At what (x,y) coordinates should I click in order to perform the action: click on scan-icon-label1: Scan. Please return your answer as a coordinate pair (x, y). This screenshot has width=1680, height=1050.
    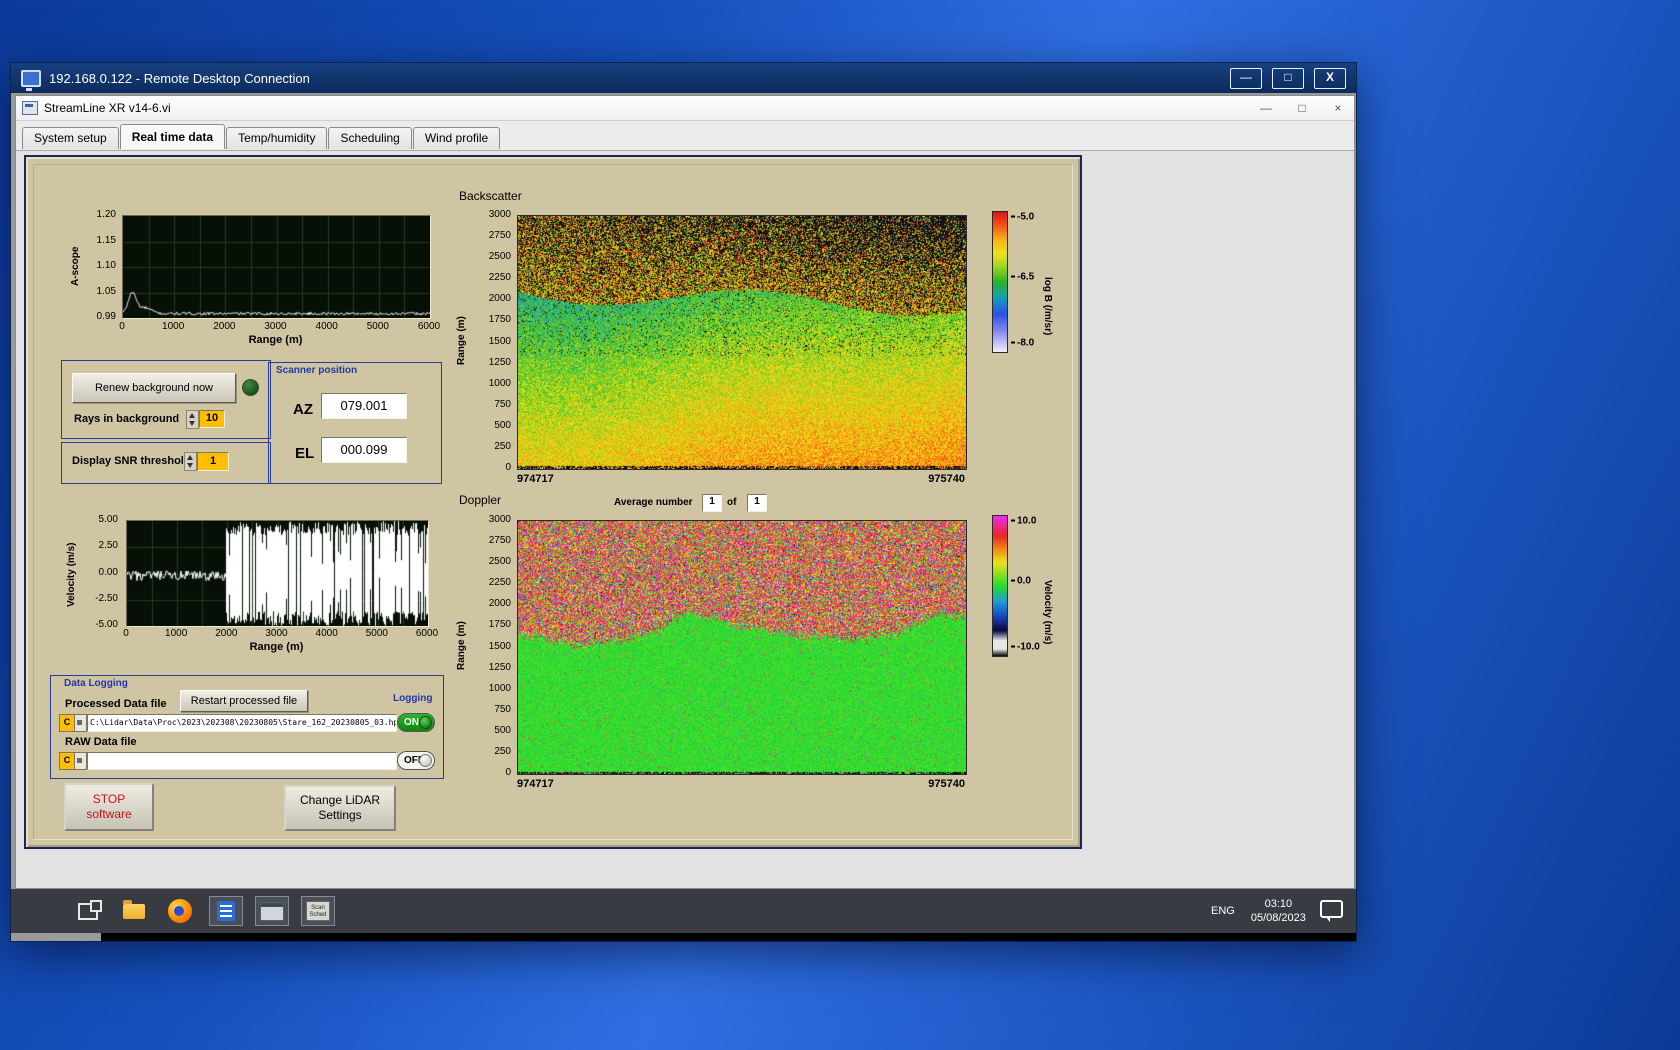
    Looking at the image, I should click on (318, 908).